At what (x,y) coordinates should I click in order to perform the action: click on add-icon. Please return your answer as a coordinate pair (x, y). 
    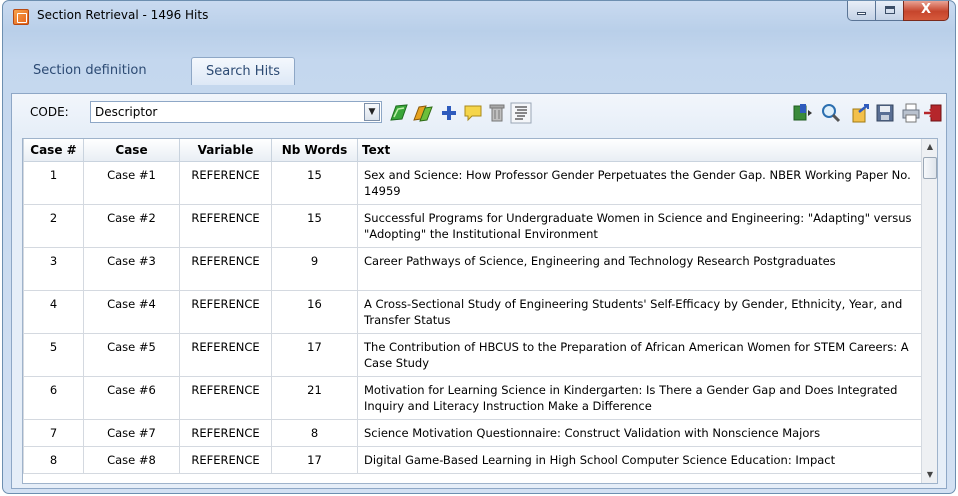
    Looking at the image, I should click on (449, 113).